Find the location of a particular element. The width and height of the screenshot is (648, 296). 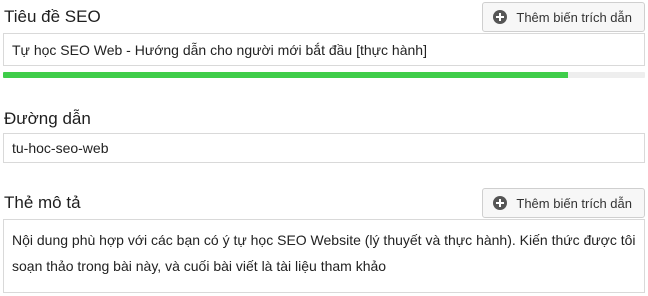

insert-snippet-variable-button-title: Thêm biến trích dẫn is located at coordinates (563, 17).